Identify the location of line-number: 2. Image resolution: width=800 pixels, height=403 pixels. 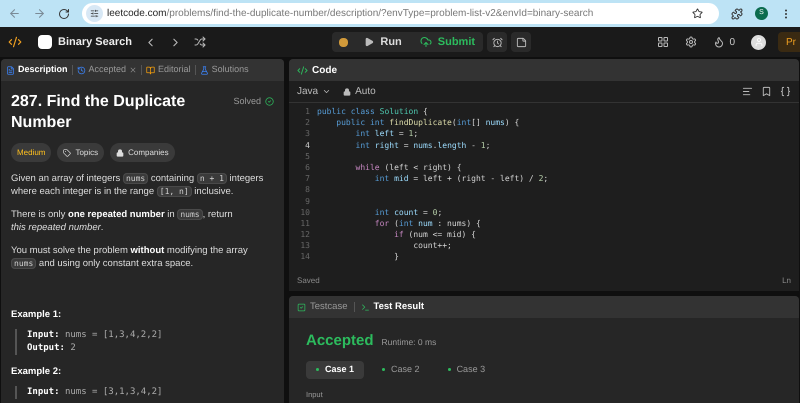
(307, 122).